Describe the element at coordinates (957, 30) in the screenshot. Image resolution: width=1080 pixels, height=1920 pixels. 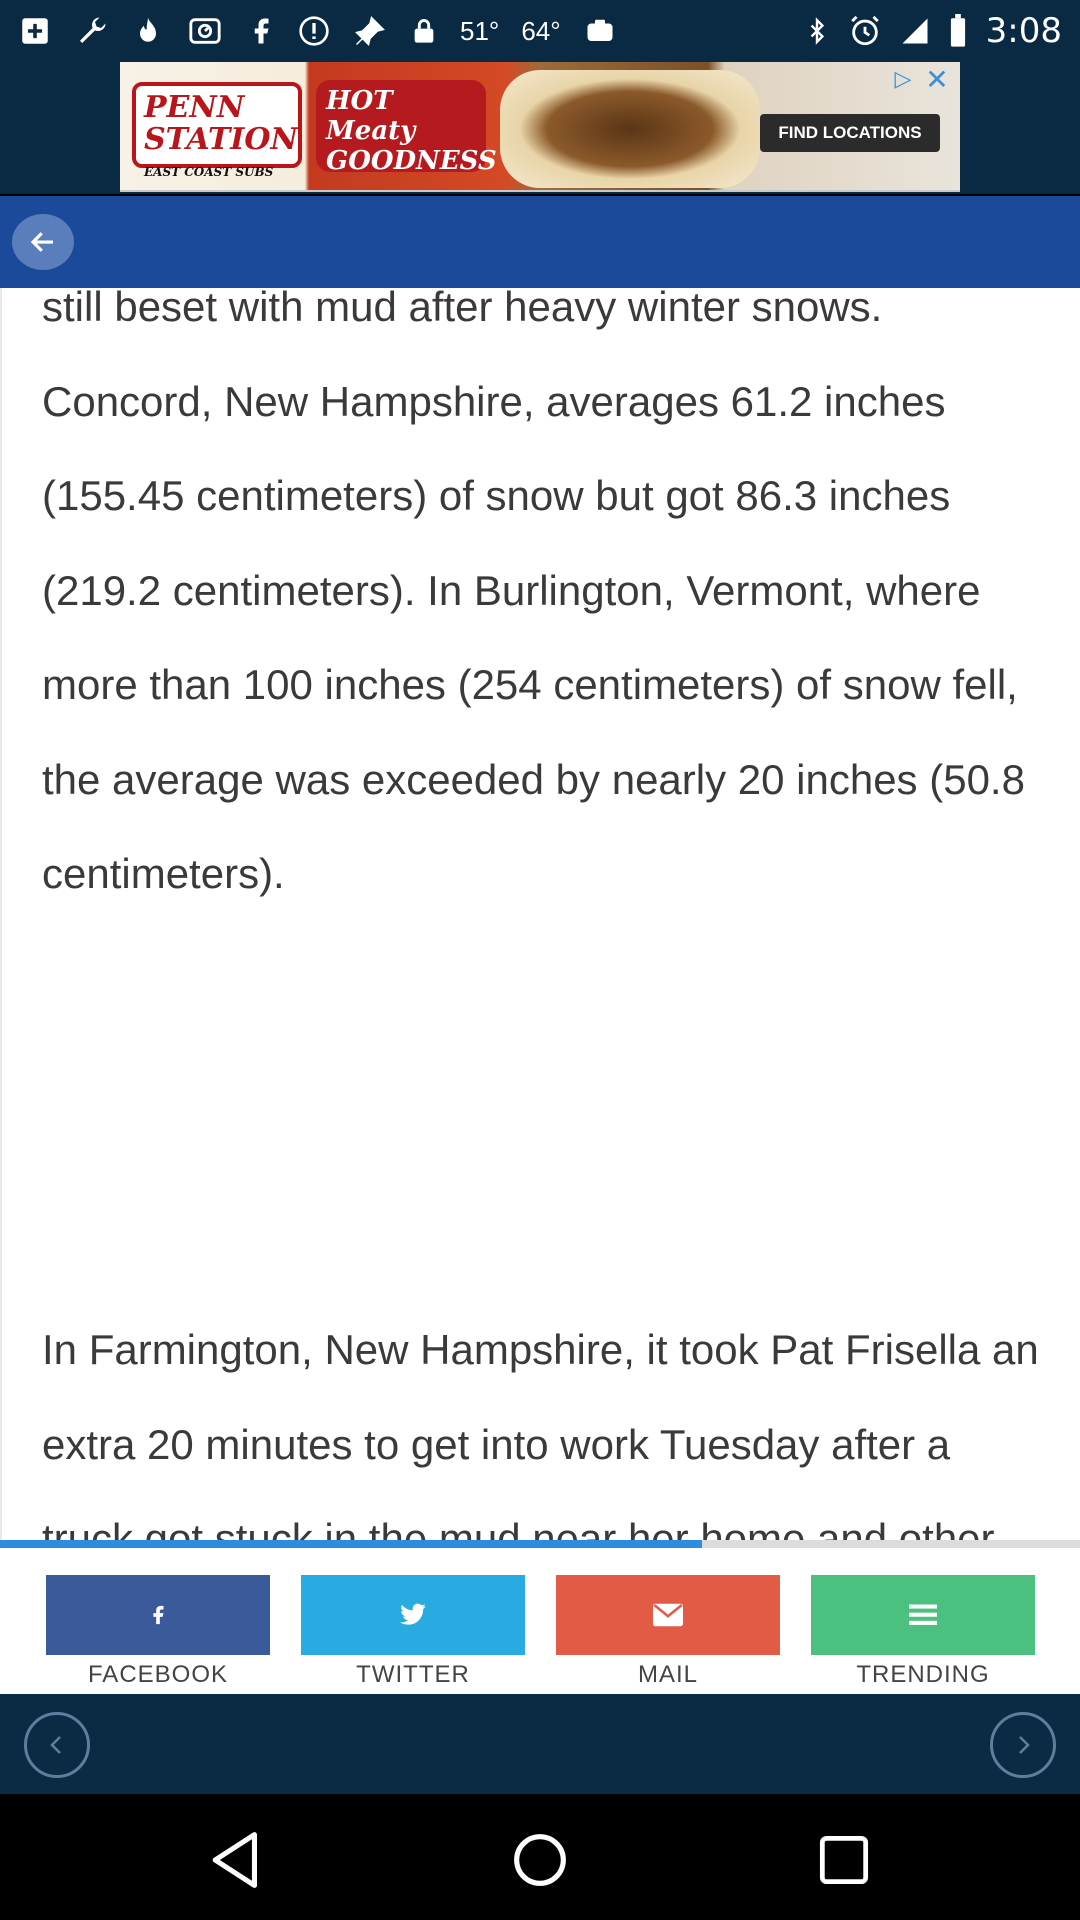
I see `battery-icon` at that location.